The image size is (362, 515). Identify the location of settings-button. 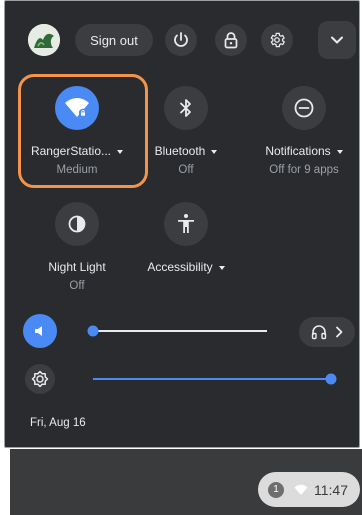
(277, 40).